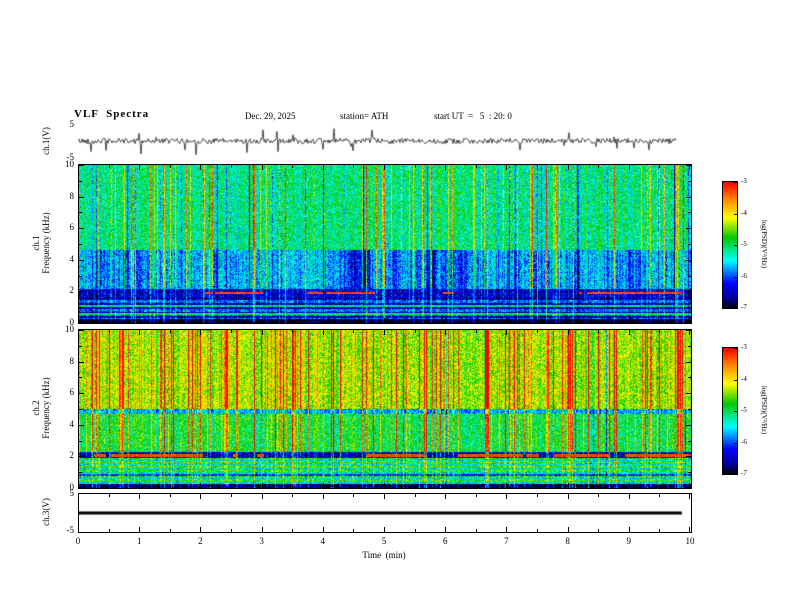 The width and height of the screenshot is (792, 612). What do you see at coordinates (567, 541) in the screenshot?
I see `time-tick-label: 8` at bounding box center [567, 541].